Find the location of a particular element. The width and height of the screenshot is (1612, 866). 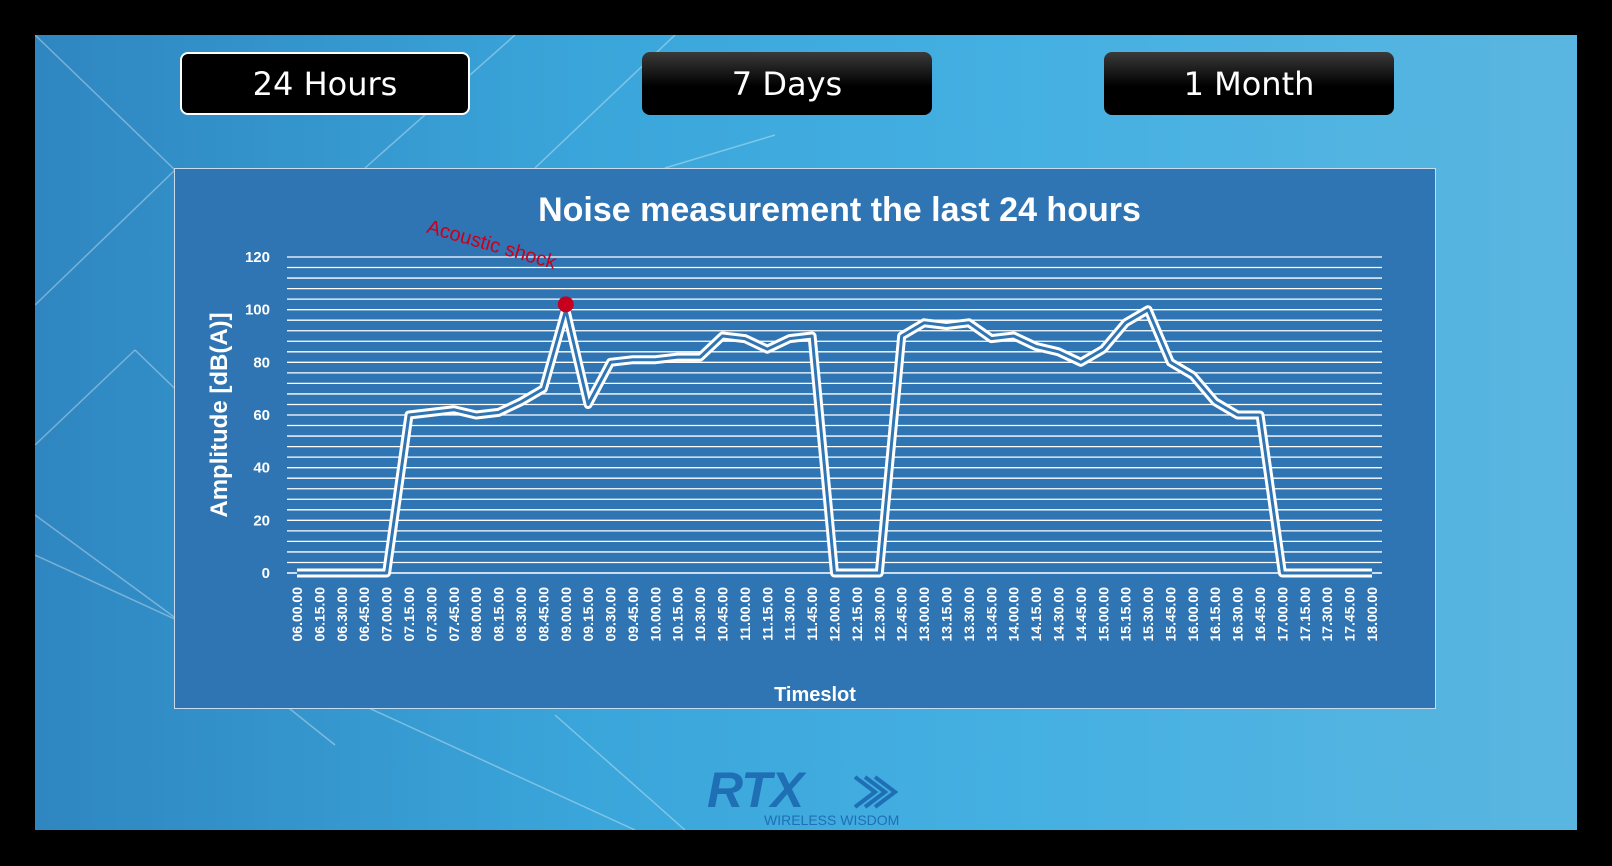

x-tick-label: 16.00.00 is located at coordinates (1193, 614).